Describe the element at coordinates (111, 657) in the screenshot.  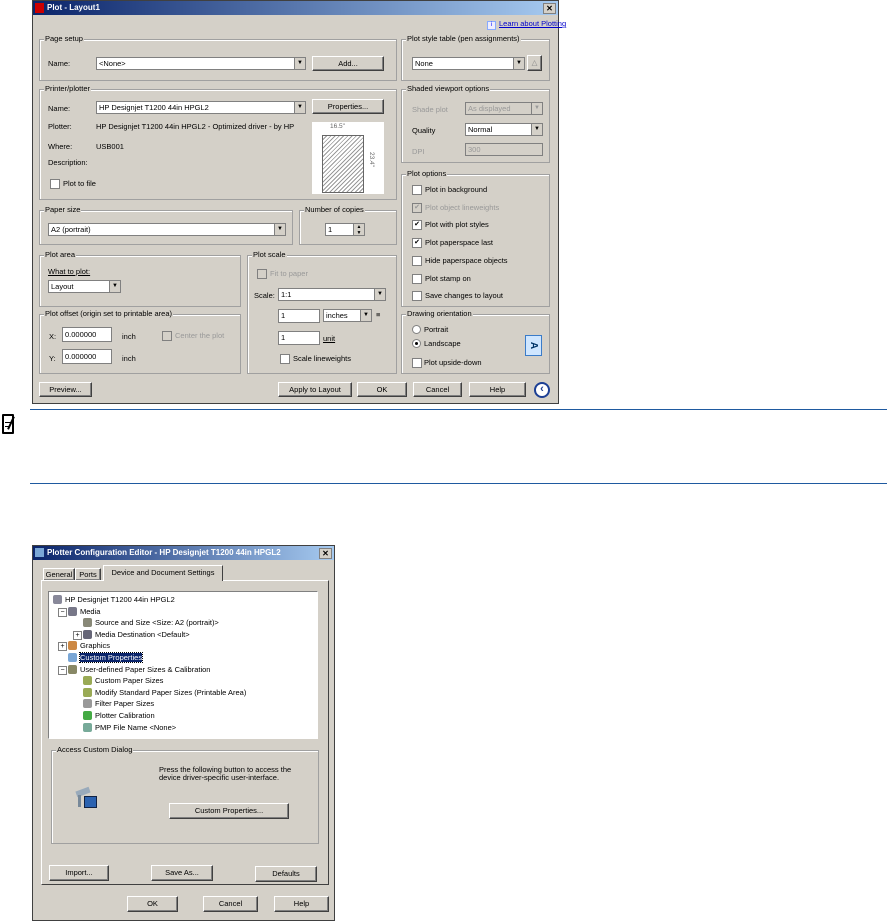
I see `tree-item: Custom Properties` at that location.